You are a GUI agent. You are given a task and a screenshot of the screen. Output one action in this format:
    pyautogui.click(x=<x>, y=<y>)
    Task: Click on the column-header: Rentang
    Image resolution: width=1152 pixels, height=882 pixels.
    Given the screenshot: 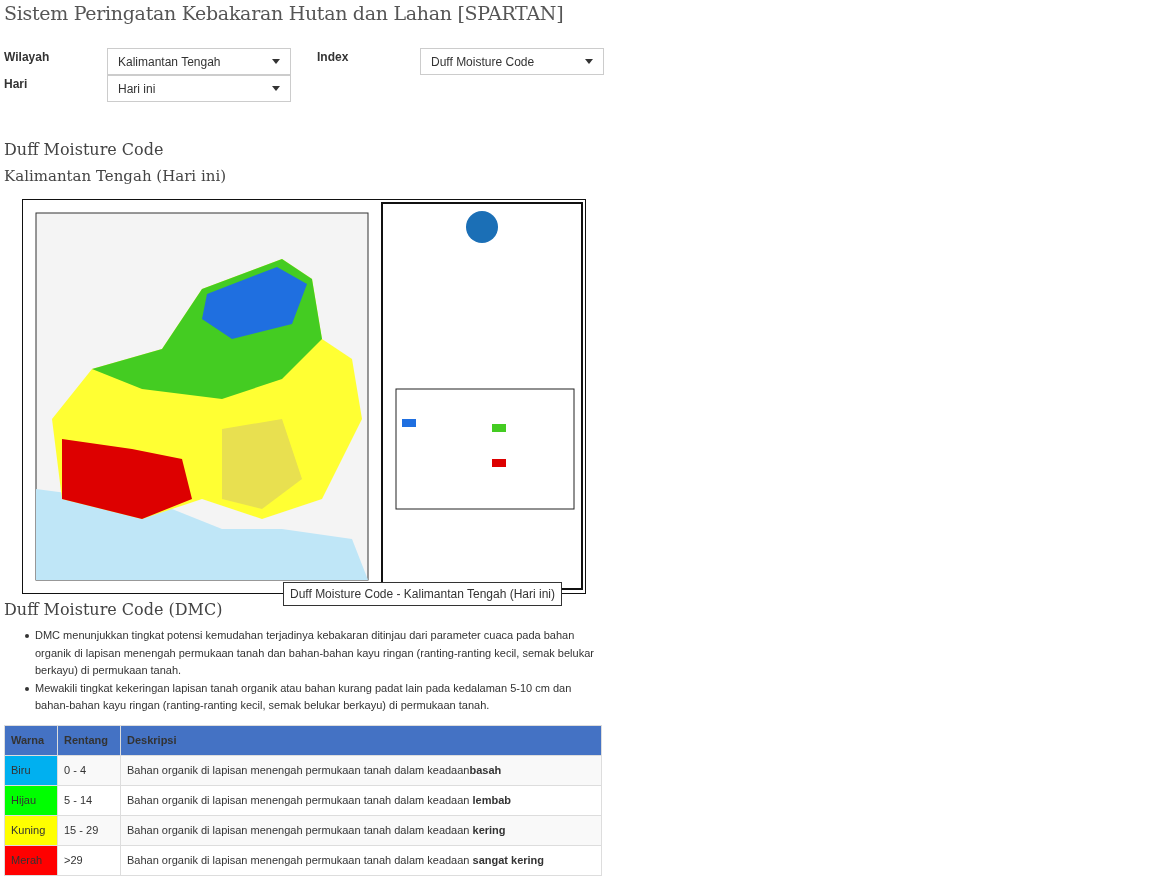 What is the action you would take?
    pyautogui.click(x=89, y=740)
    